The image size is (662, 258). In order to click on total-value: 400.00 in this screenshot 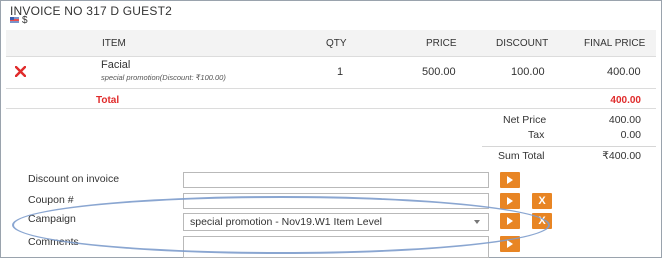, I will do `click(625, 100)`.